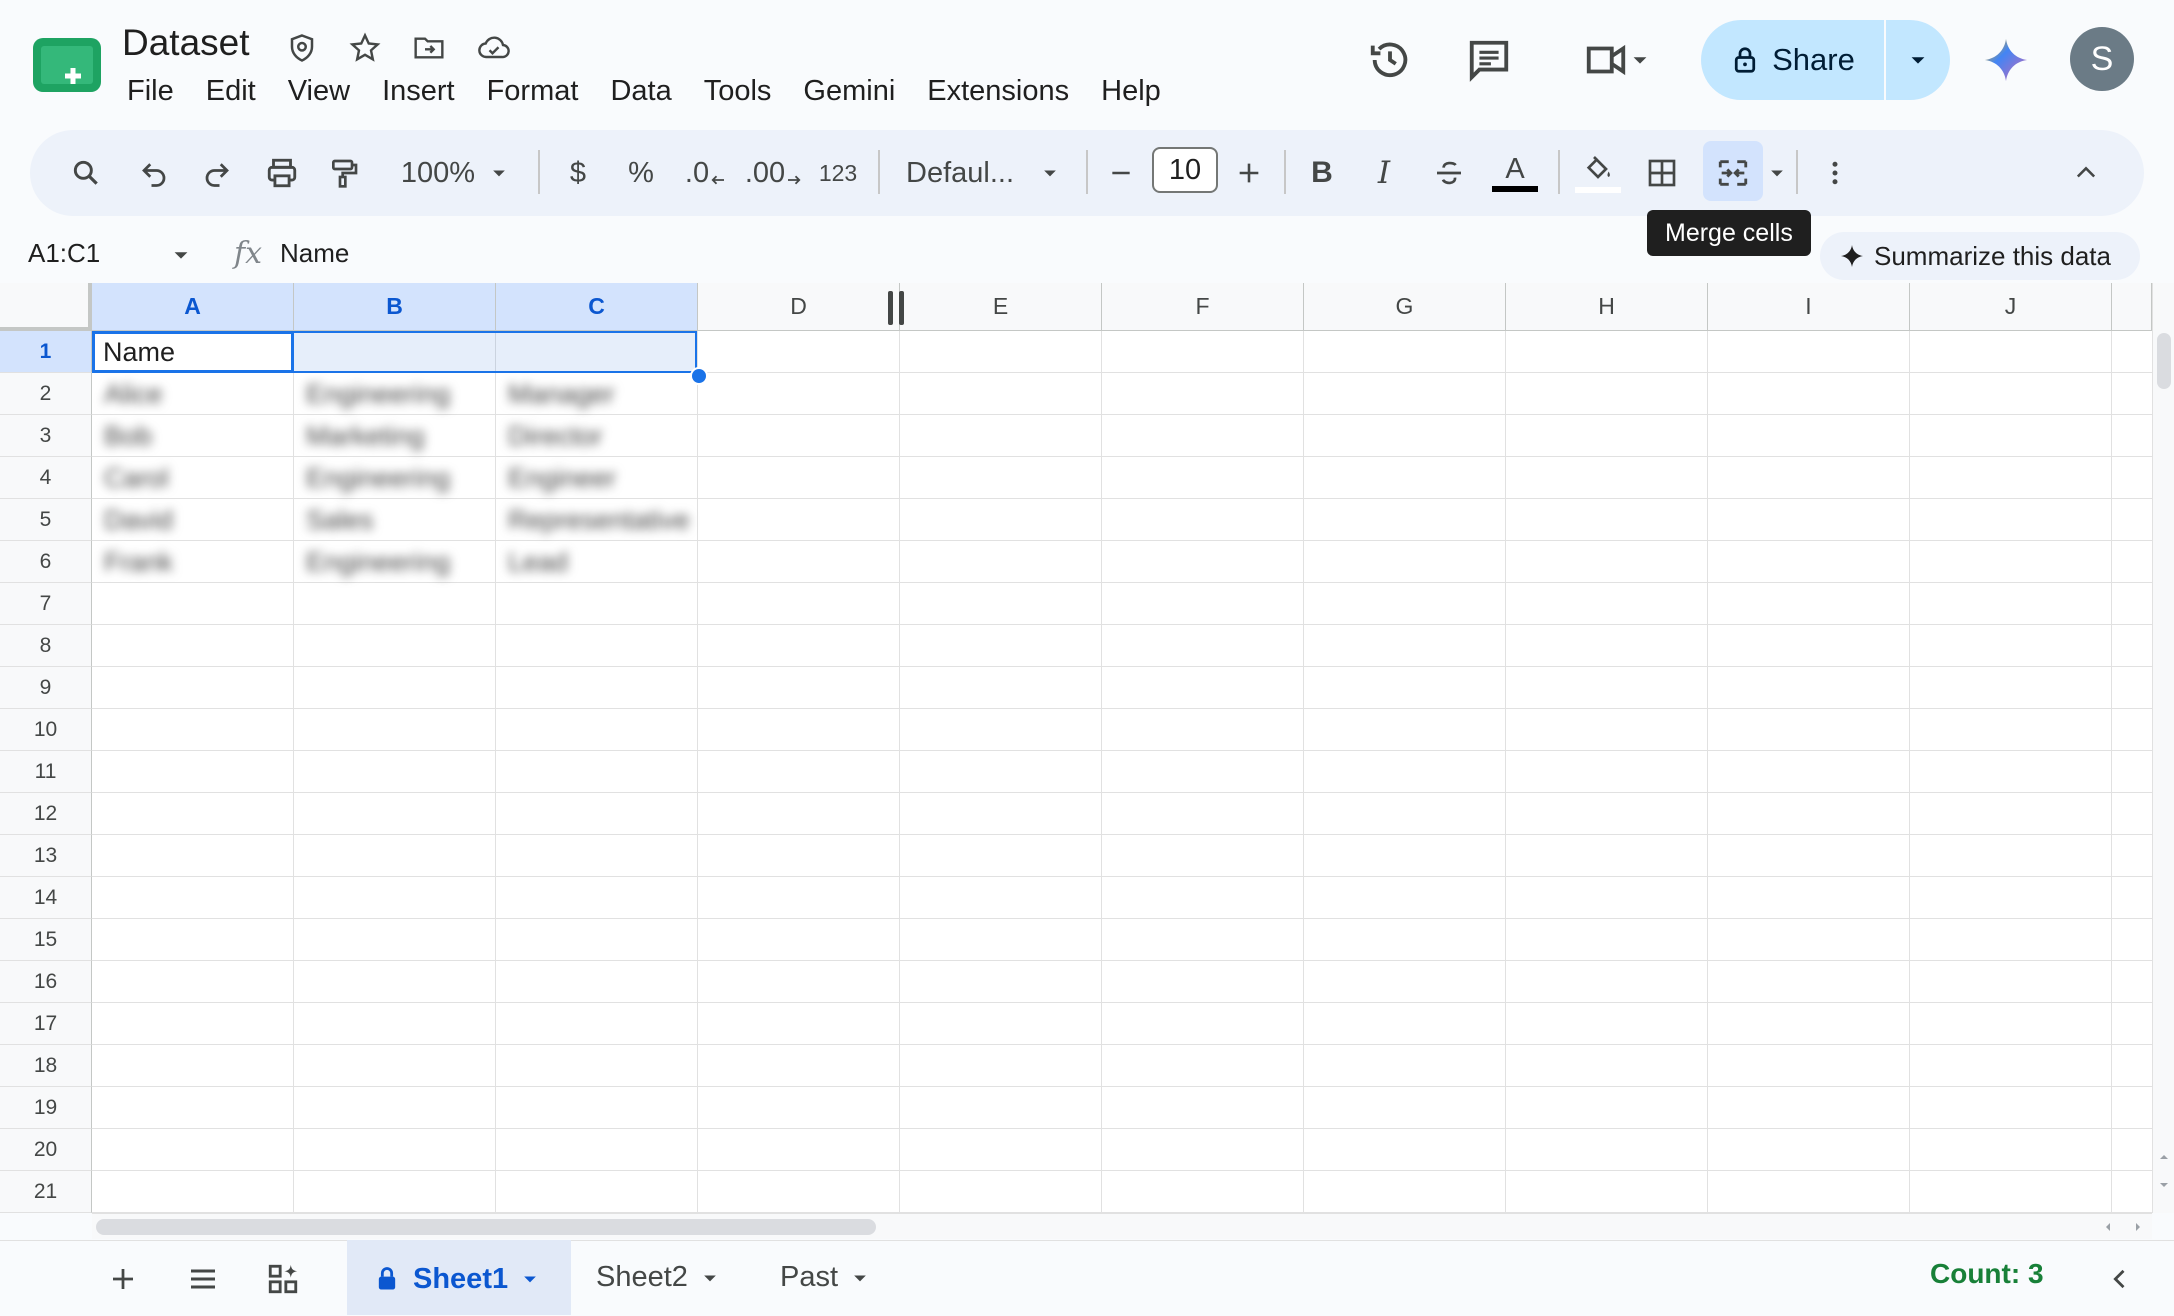 The image size is (2174, 1316). I want to click on row-header-11: 11, so click(46, 772).